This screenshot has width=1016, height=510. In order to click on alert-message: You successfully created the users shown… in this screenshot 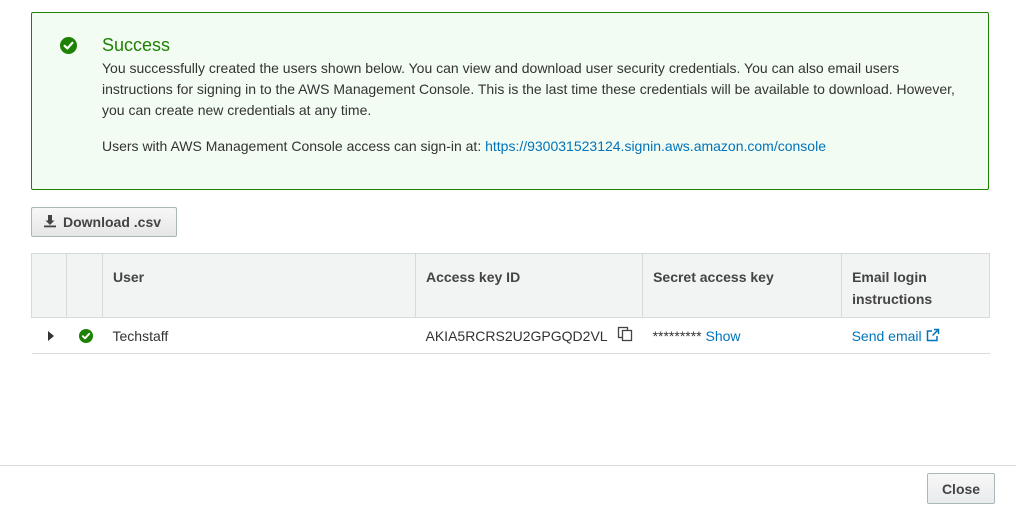, I will do `click(528, 89)`.